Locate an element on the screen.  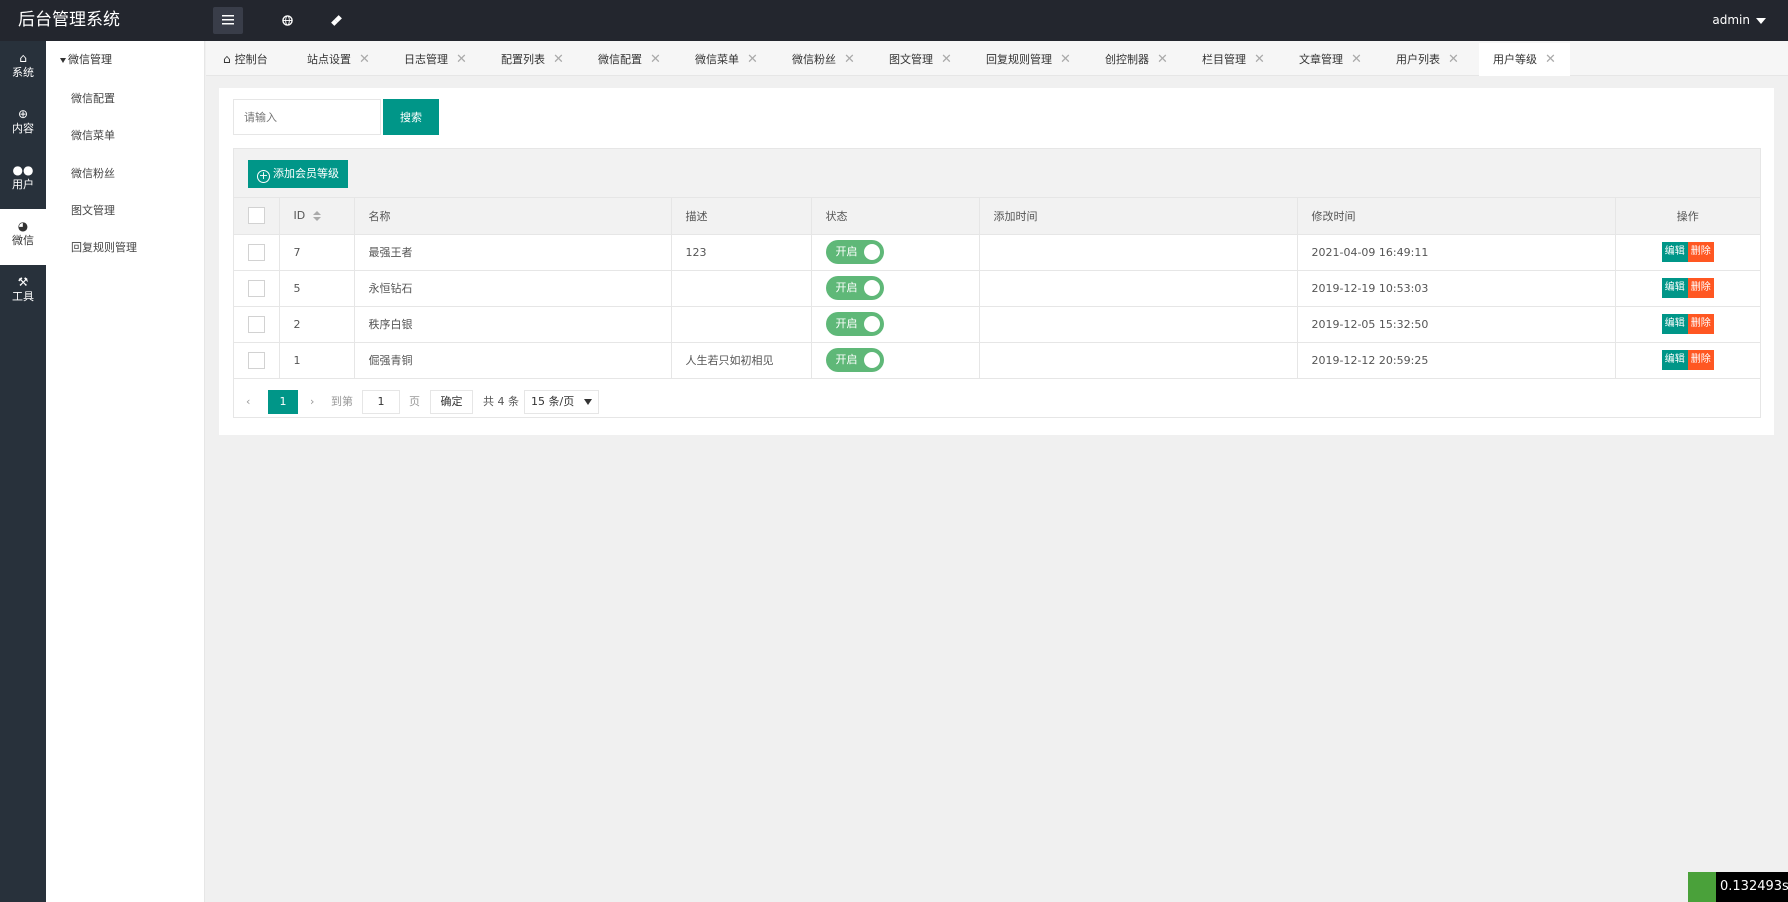
tab-wechat-menu: 微信菜单 ✕ is located at coordinates (726, 59).